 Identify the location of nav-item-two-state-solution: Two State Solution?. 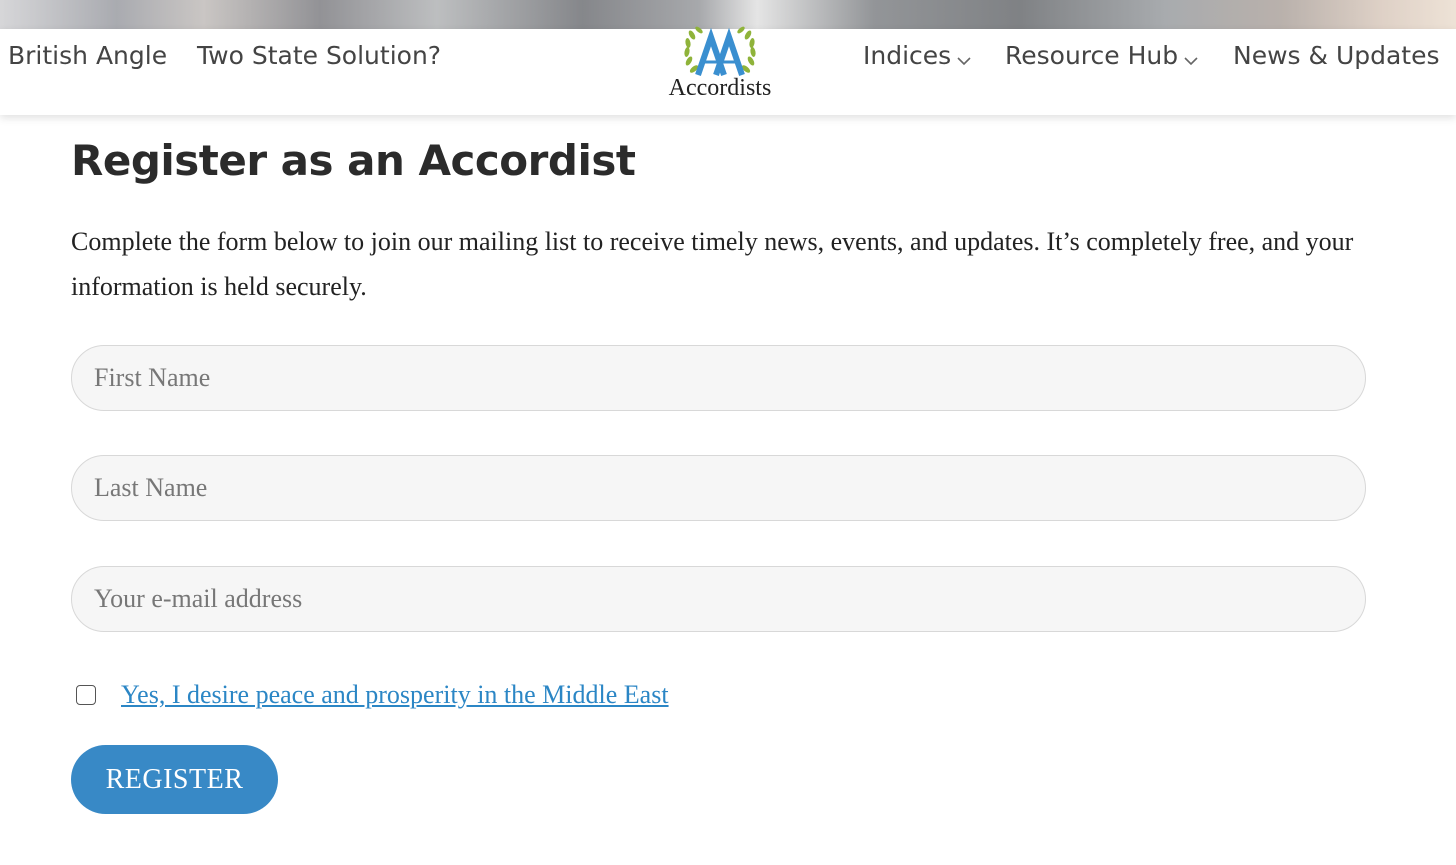
(319, 55).